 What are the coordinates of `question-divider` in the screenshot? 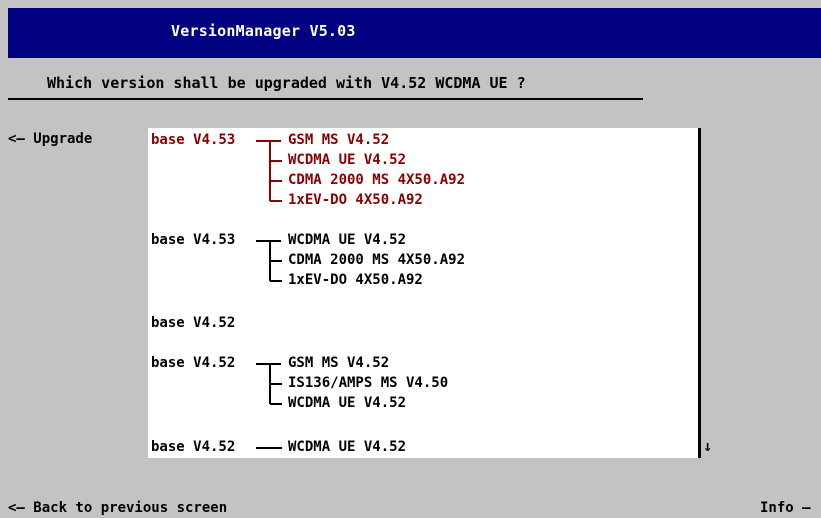 It's located at (325, 99).